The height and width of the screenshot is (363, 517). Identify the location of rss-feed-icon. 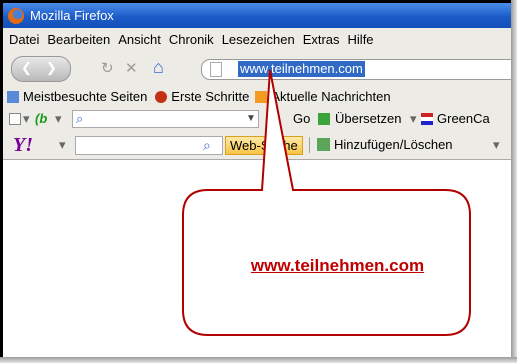
(261, 96).